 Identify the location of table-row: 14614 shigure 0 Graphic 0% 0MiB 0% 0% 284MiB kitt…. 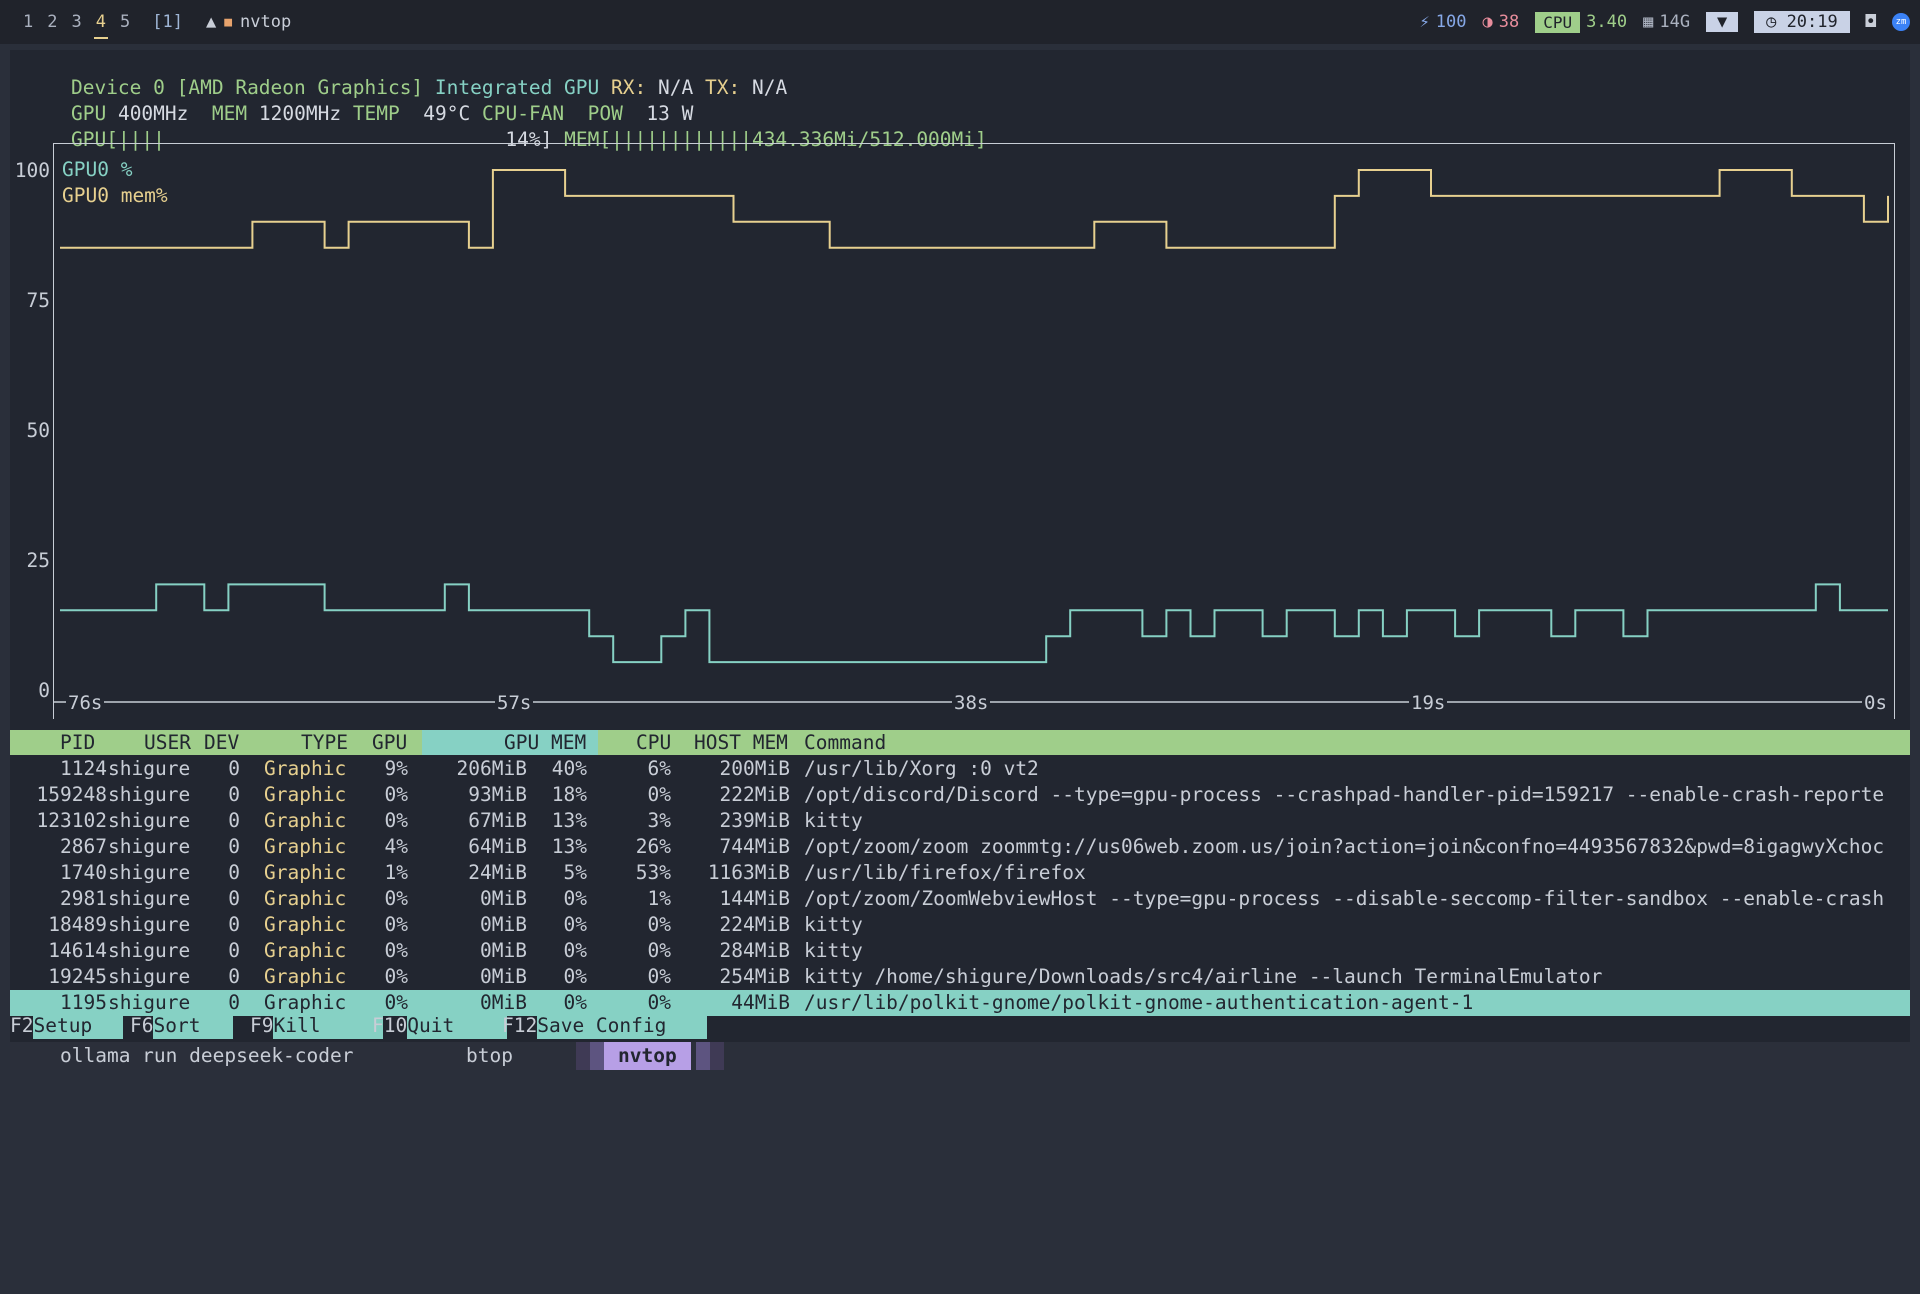
(960, 951).